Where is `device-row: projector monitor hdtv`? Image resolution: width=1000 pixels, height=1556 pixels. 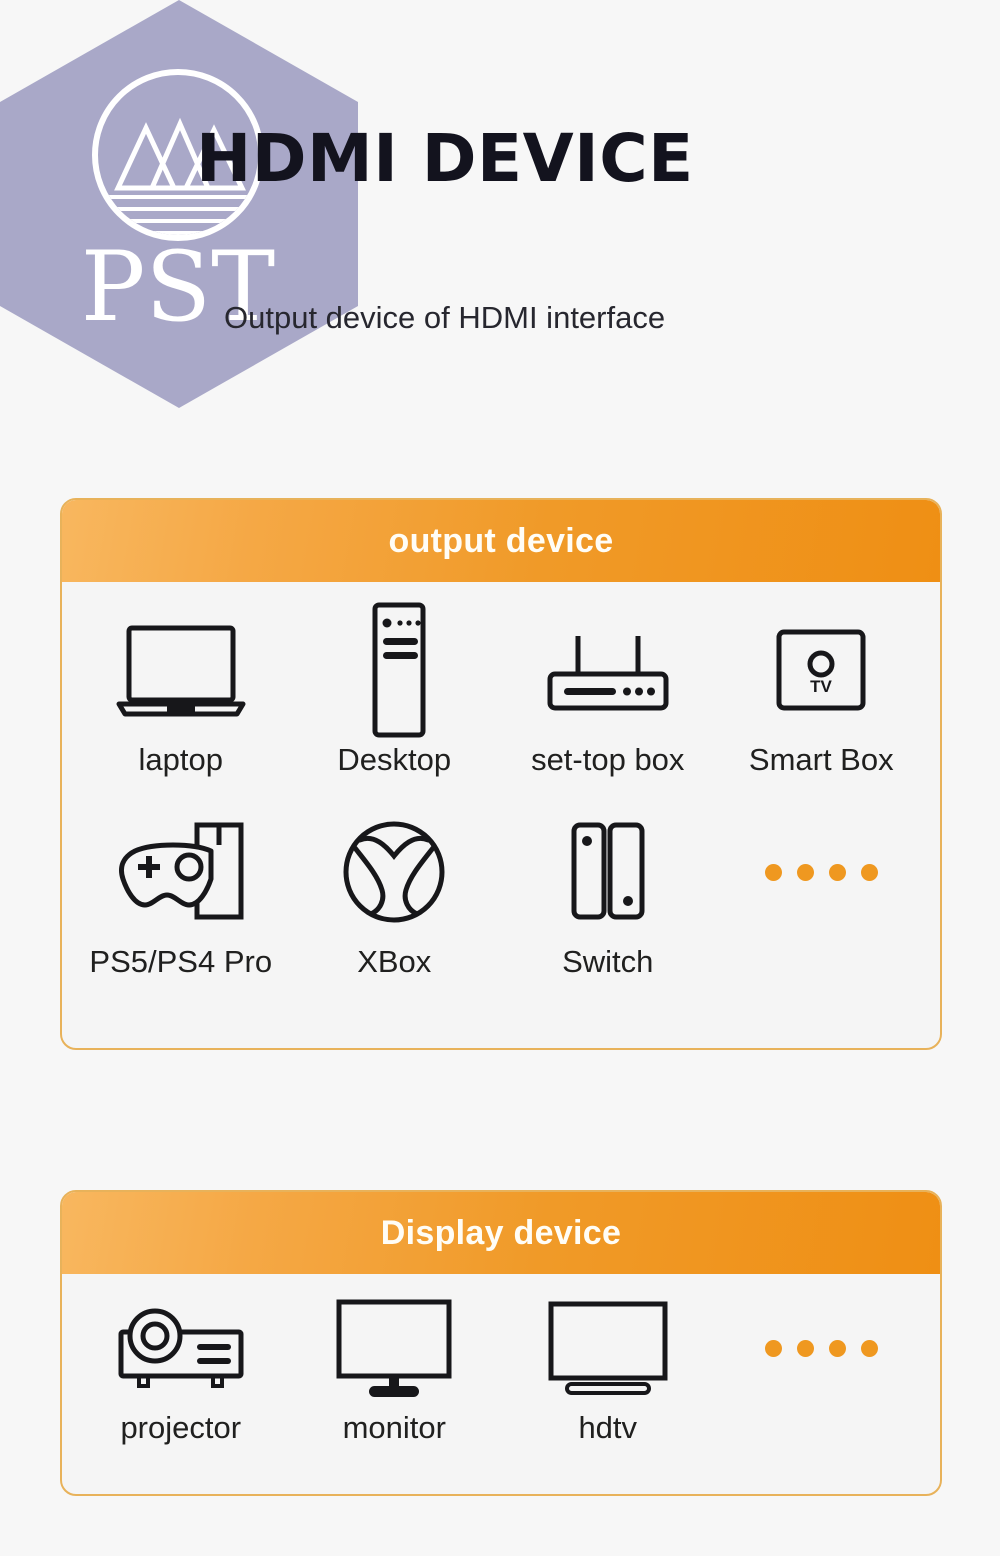 device-row: projector monitor hdtv is located at coordinates (501, 1360).